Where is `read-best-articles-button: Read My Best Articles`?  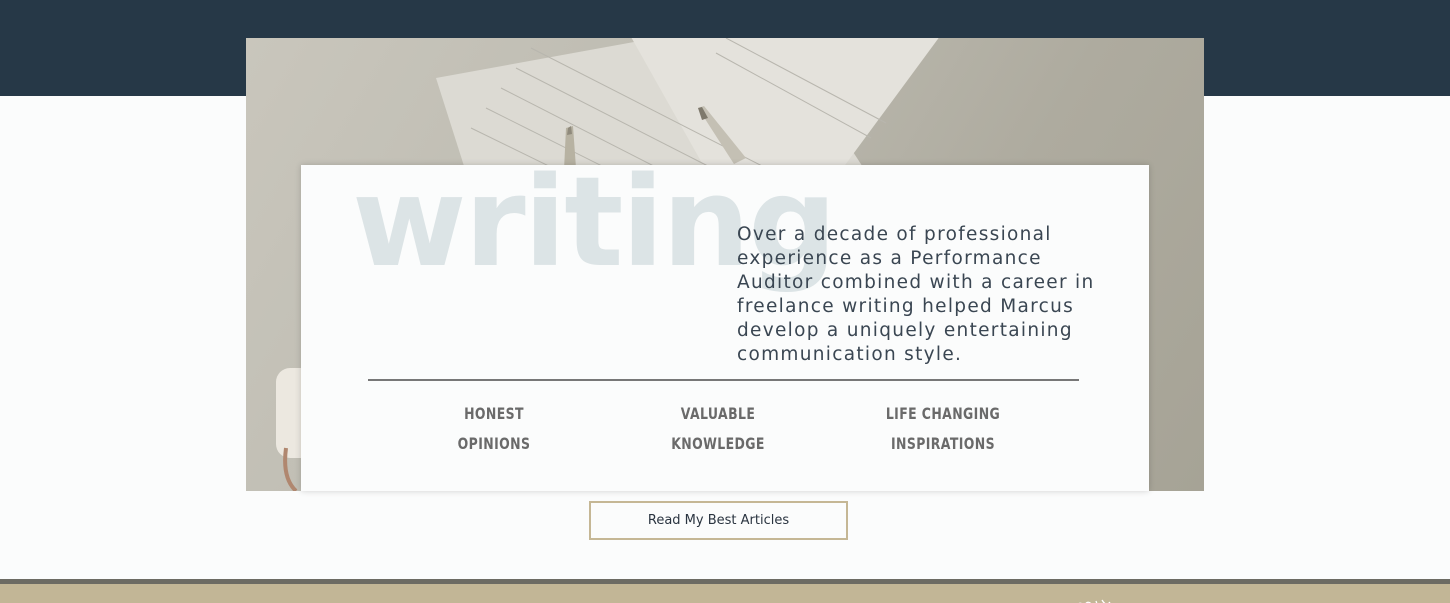 read-best-articles-button: Read My Best Articles is located at coordinates (718, 520).